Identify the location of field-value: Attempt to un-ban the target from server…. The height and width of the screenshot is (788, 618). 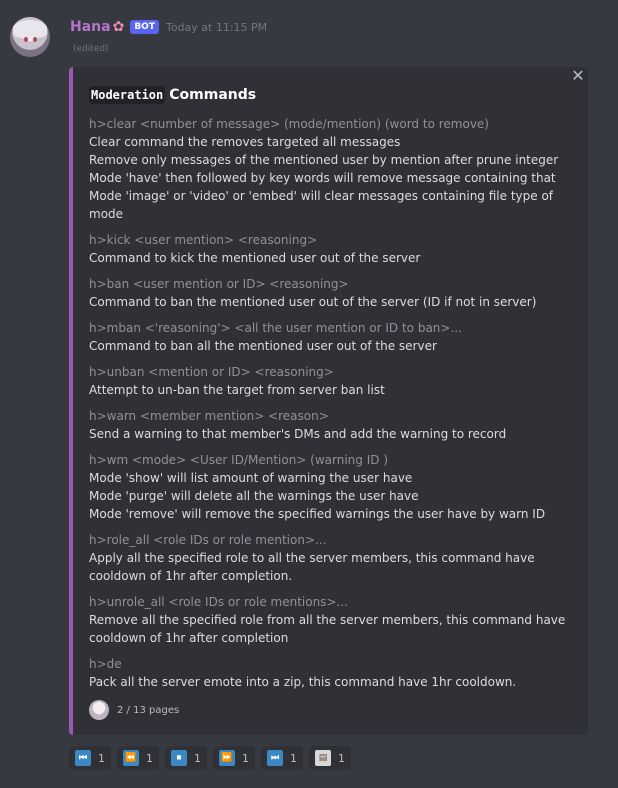
(237, 390).